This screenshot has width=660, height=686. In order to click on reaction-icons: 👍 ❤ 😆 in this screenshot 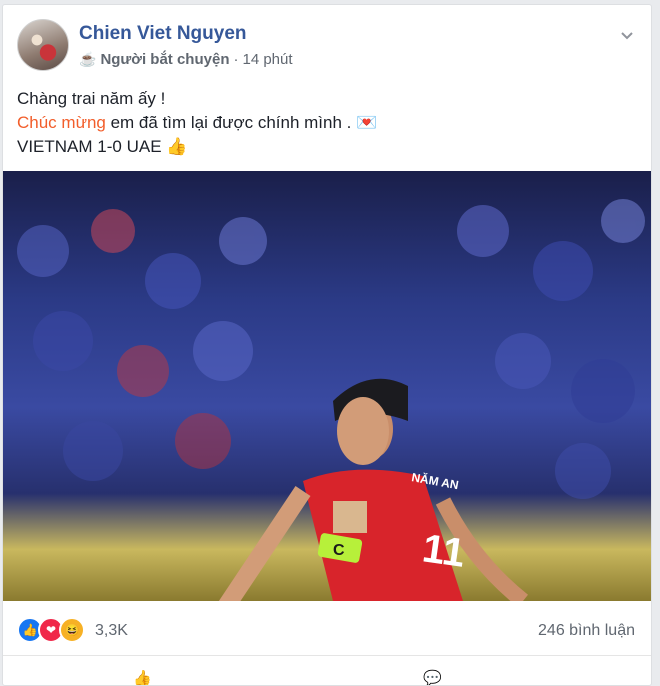, I will do `click(51, 630)`.